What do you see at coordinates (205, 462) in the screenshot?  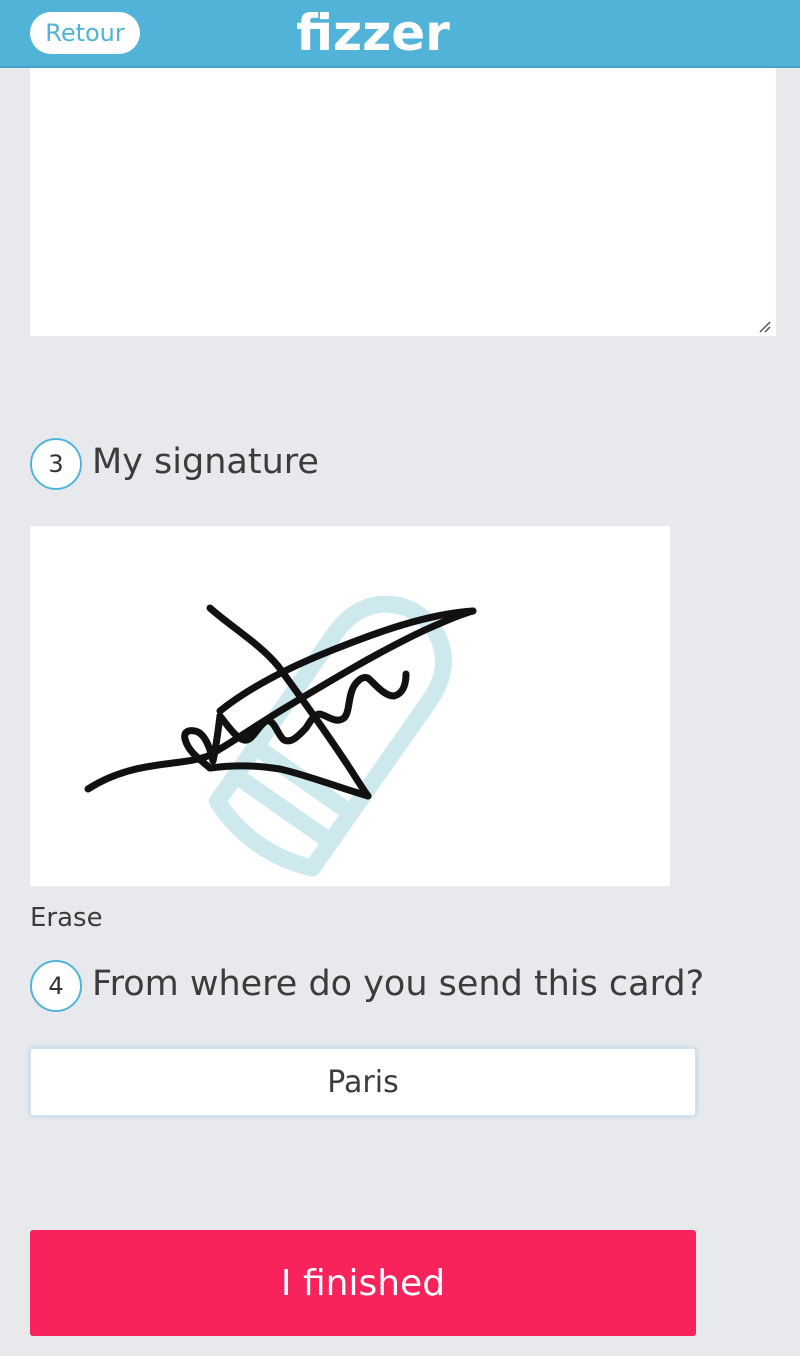 I see `signature-step-title: My signature` at bounding box center [205, 462].